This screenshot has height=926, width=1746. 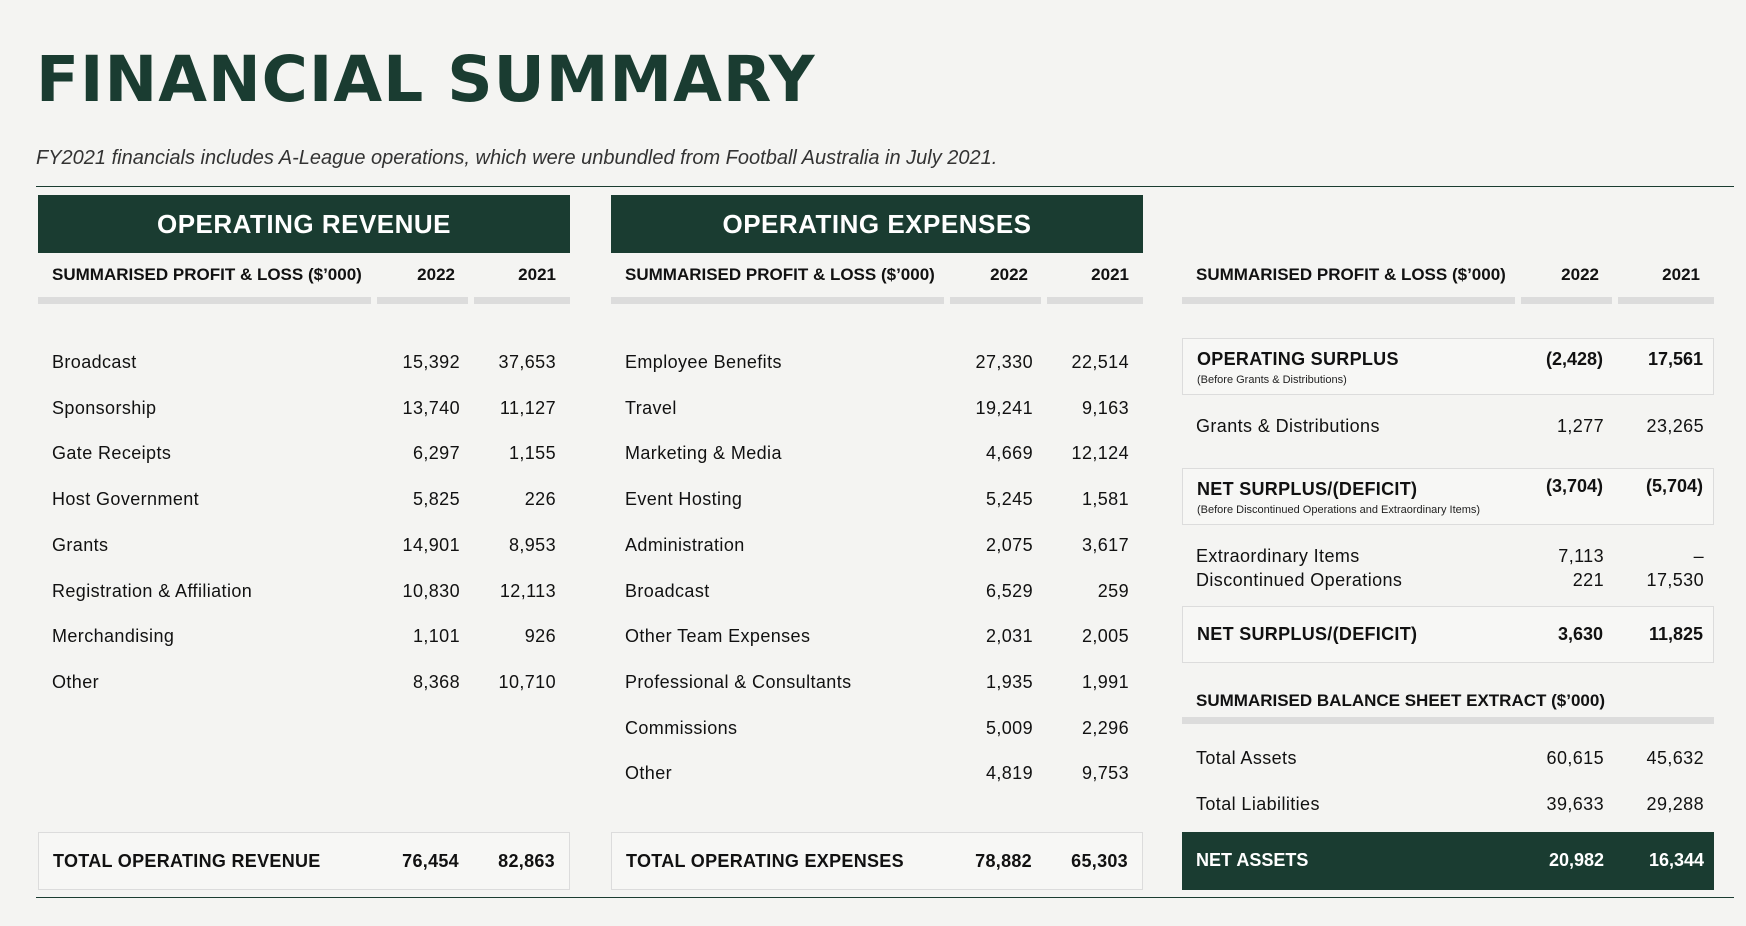 What do you see at coordinates (527, 590) in the screenshot?
I see `row-v2021: 12,113` at bounding box center [527, 590].